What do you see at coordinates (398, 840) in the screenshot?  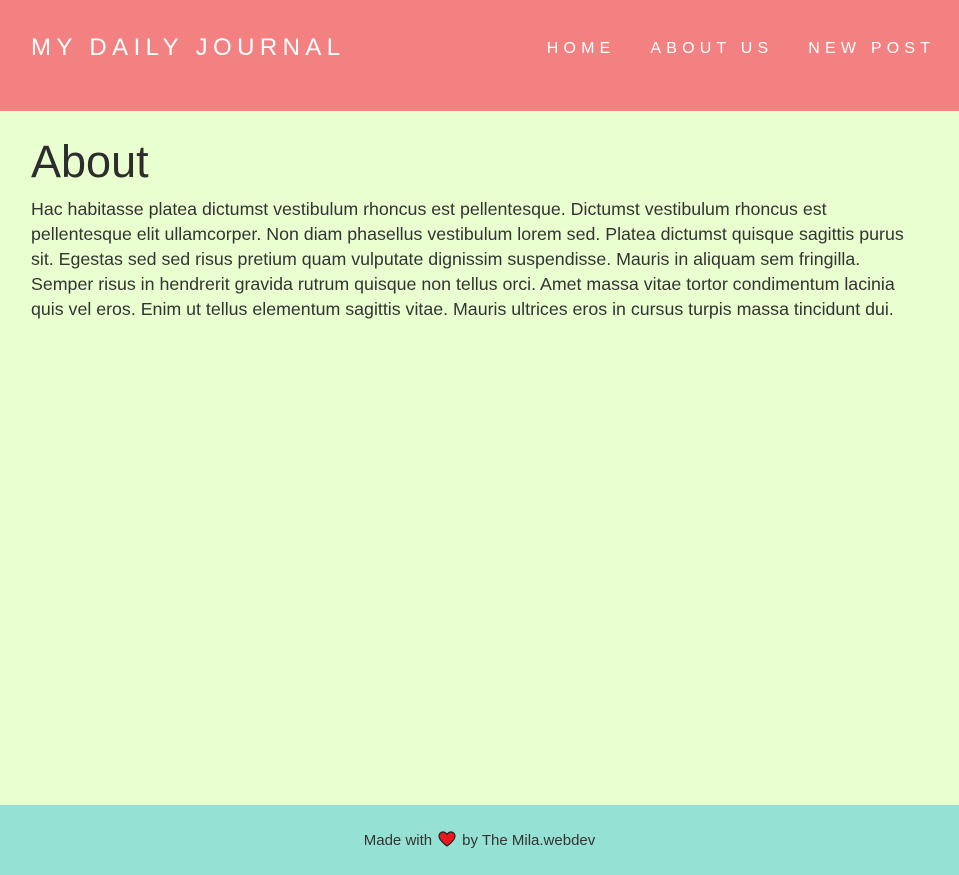 I see `footer-prefix: Made with` at bounding box center [398, 840].